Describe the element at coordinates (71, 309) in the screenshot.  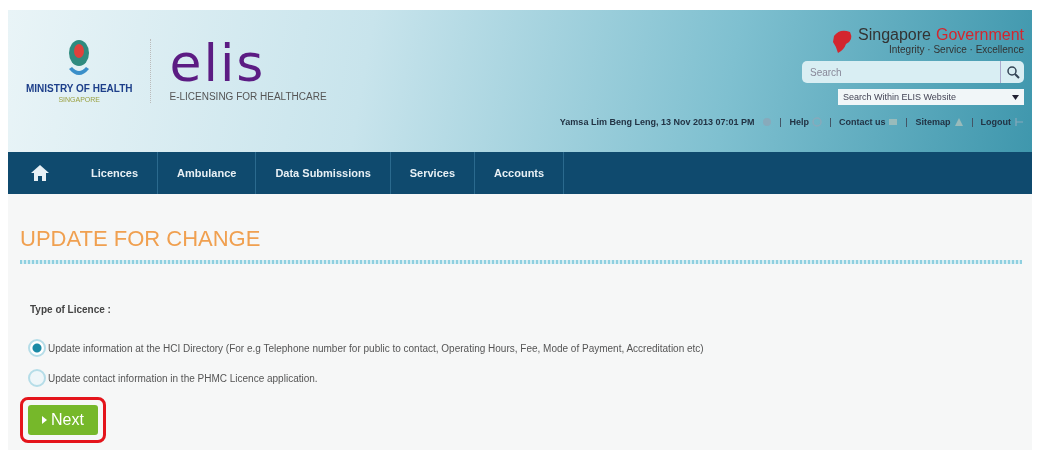
I see `field-label: Type of Licence :` at that location.